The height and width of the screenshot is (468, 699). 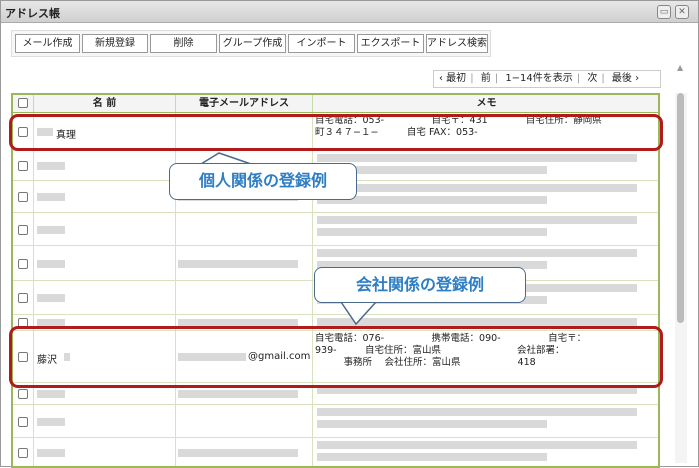 What do you see at coordinates (680, 208) in the screenshot?
I see `scrollbar-thumb` at bounding box center [680, 208].